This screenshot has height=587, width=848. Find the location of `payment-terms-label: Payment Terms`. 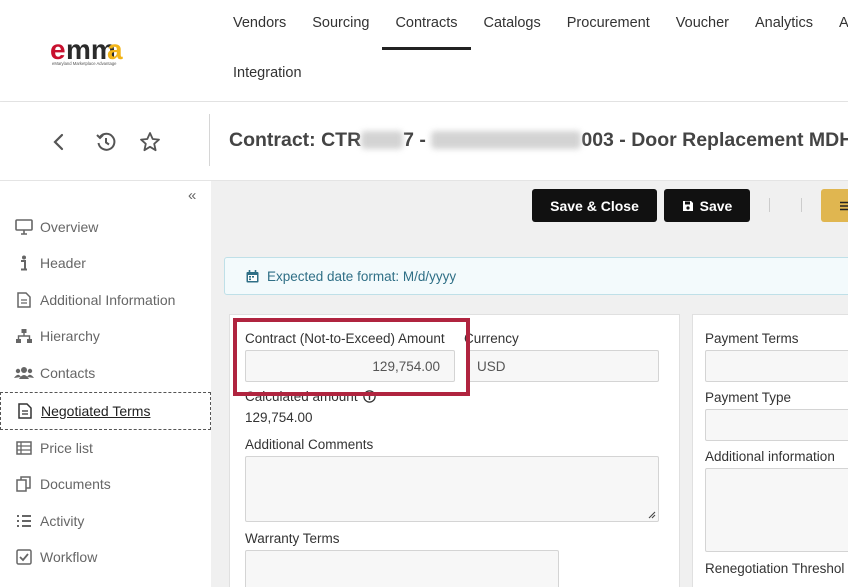

payment-terms-label: Payment Terms is located at coordinates (752, 338).